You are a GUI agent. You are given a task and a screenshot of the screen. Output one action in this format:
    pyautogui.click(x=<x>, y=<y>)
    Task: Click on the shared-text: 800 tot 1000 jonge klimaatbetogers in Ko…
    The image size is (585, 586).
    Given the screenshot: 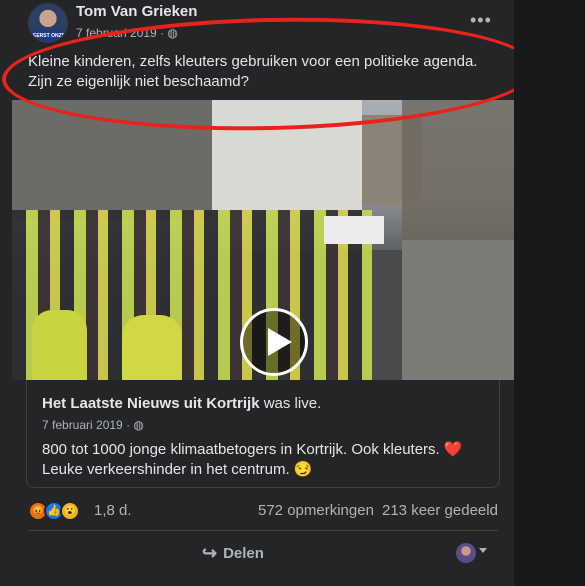 What is the action you would take?
    pyautogui.click(x=252, y=459)
    